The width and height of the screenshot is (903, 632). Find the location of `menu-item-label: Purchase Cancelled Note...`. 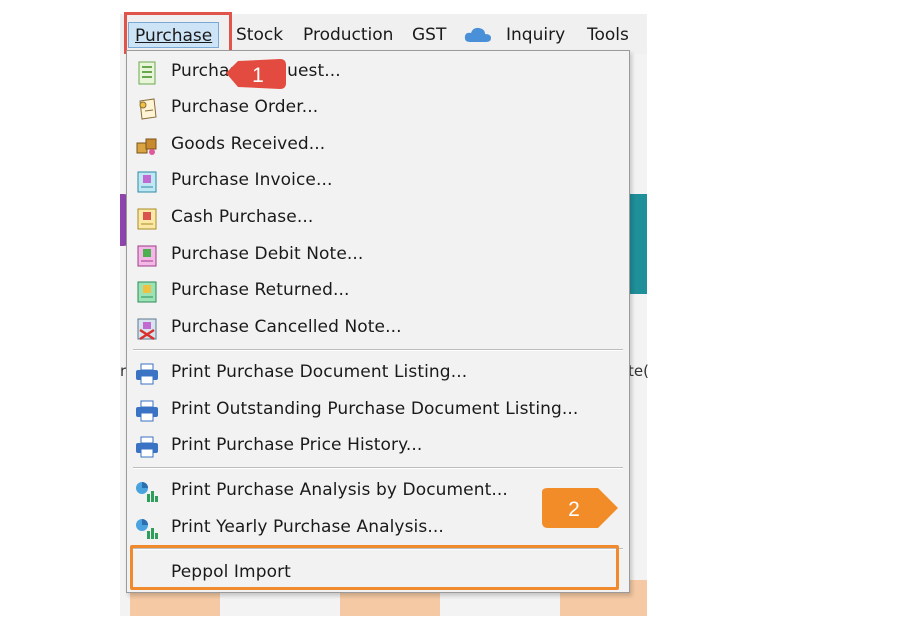

menu-item-label: Purchase Cancelled Note... is located at coordinates (286, 327).